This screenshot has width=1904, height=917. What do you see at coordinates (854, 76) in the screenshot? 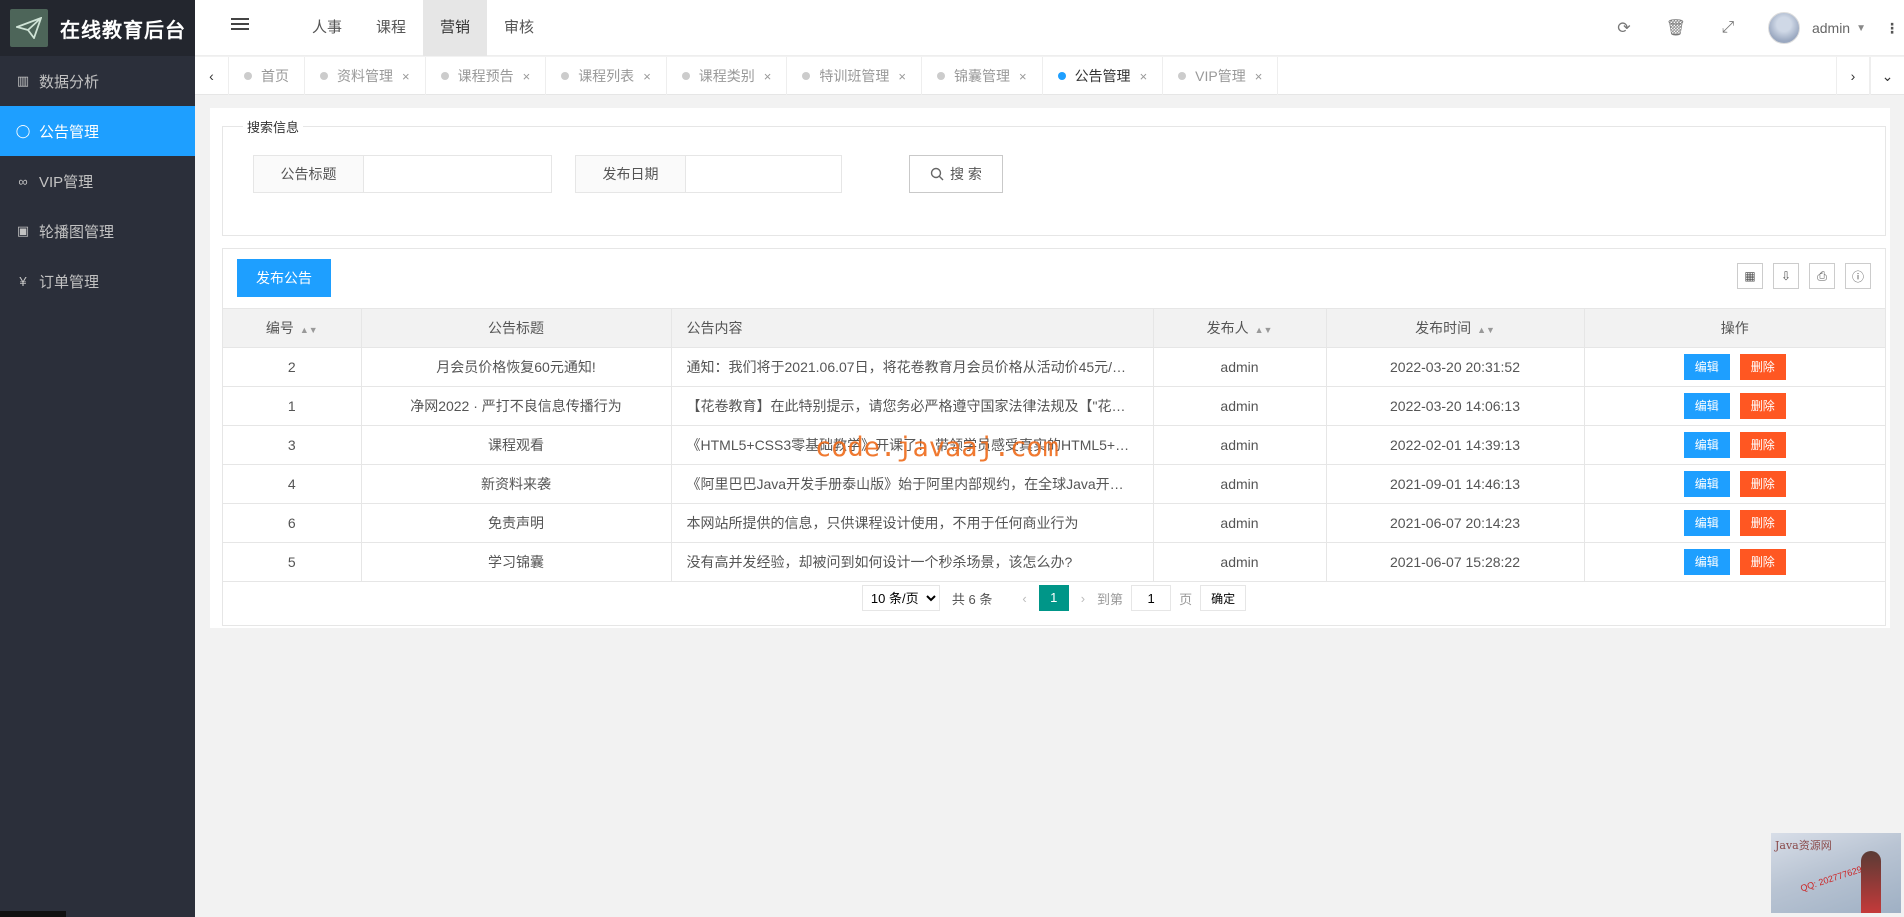
I see `tab: 特训班管理 ×` at bounding box center [854, 76].